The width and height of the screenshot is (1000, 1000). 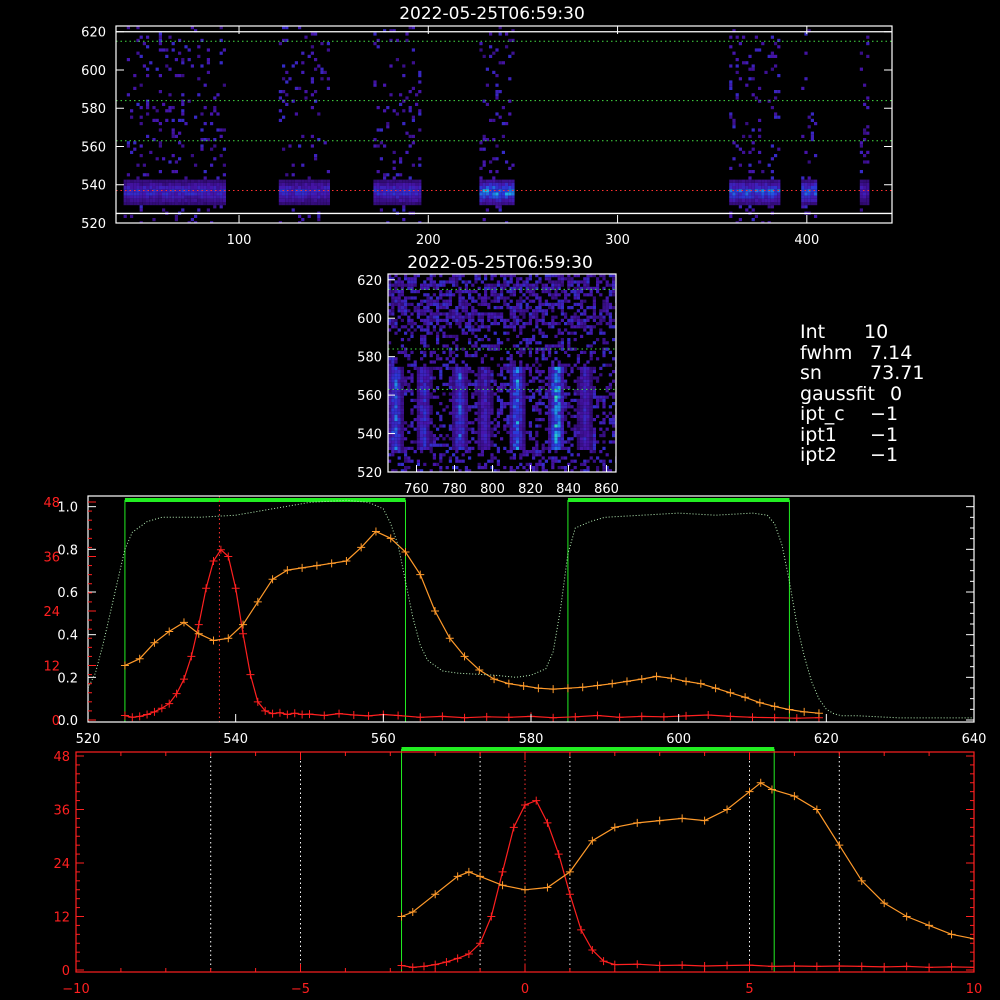 I want to click on velocity-y-tick-label: 36, so click(x=61, y=811).